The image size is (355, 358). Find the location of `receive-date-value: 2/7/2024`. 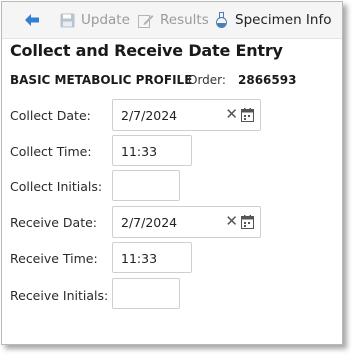

receive-date-value: 2/7/2024 is located at coordinates (149, 222).